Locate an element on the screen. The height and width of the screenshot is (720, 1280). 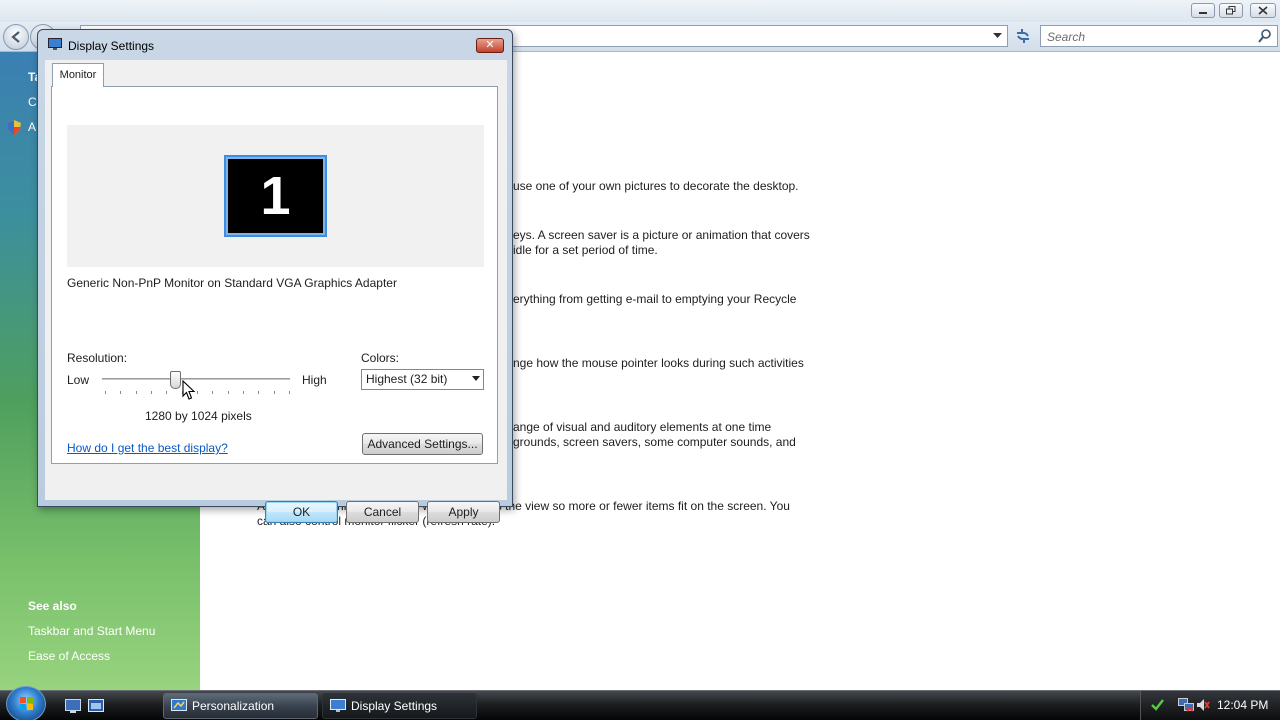
cancel-button: Cancel is located at coordinates (382, 512).